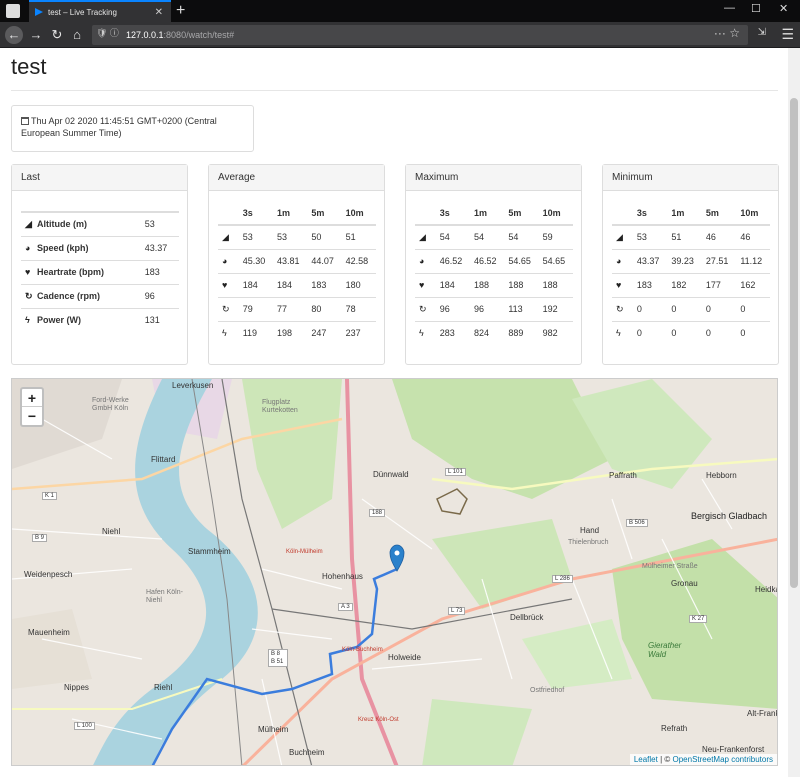 The width and height of the screenshot is (800, 777). I want to click on table-cell: 824, so click(487, 332).